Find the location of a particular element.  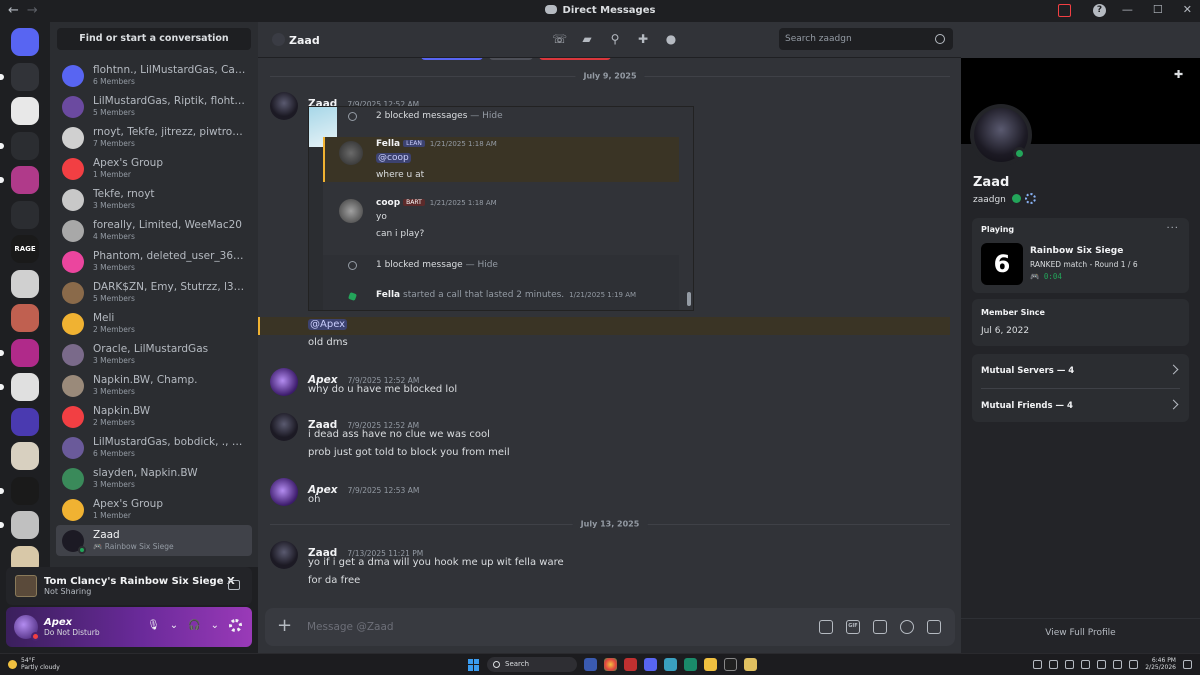

user-profile-icon: ● is located at coordinates (671, 39).